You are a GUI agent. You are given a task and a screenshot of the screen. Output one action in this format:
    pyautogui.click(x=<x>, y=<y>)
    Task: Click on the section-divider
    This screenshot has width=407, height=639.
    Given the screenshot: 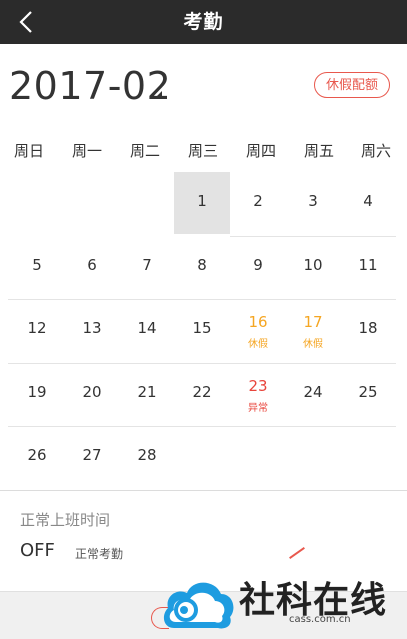 What is the action you would take?
    pyautogui.click(x=203, y=490)
    